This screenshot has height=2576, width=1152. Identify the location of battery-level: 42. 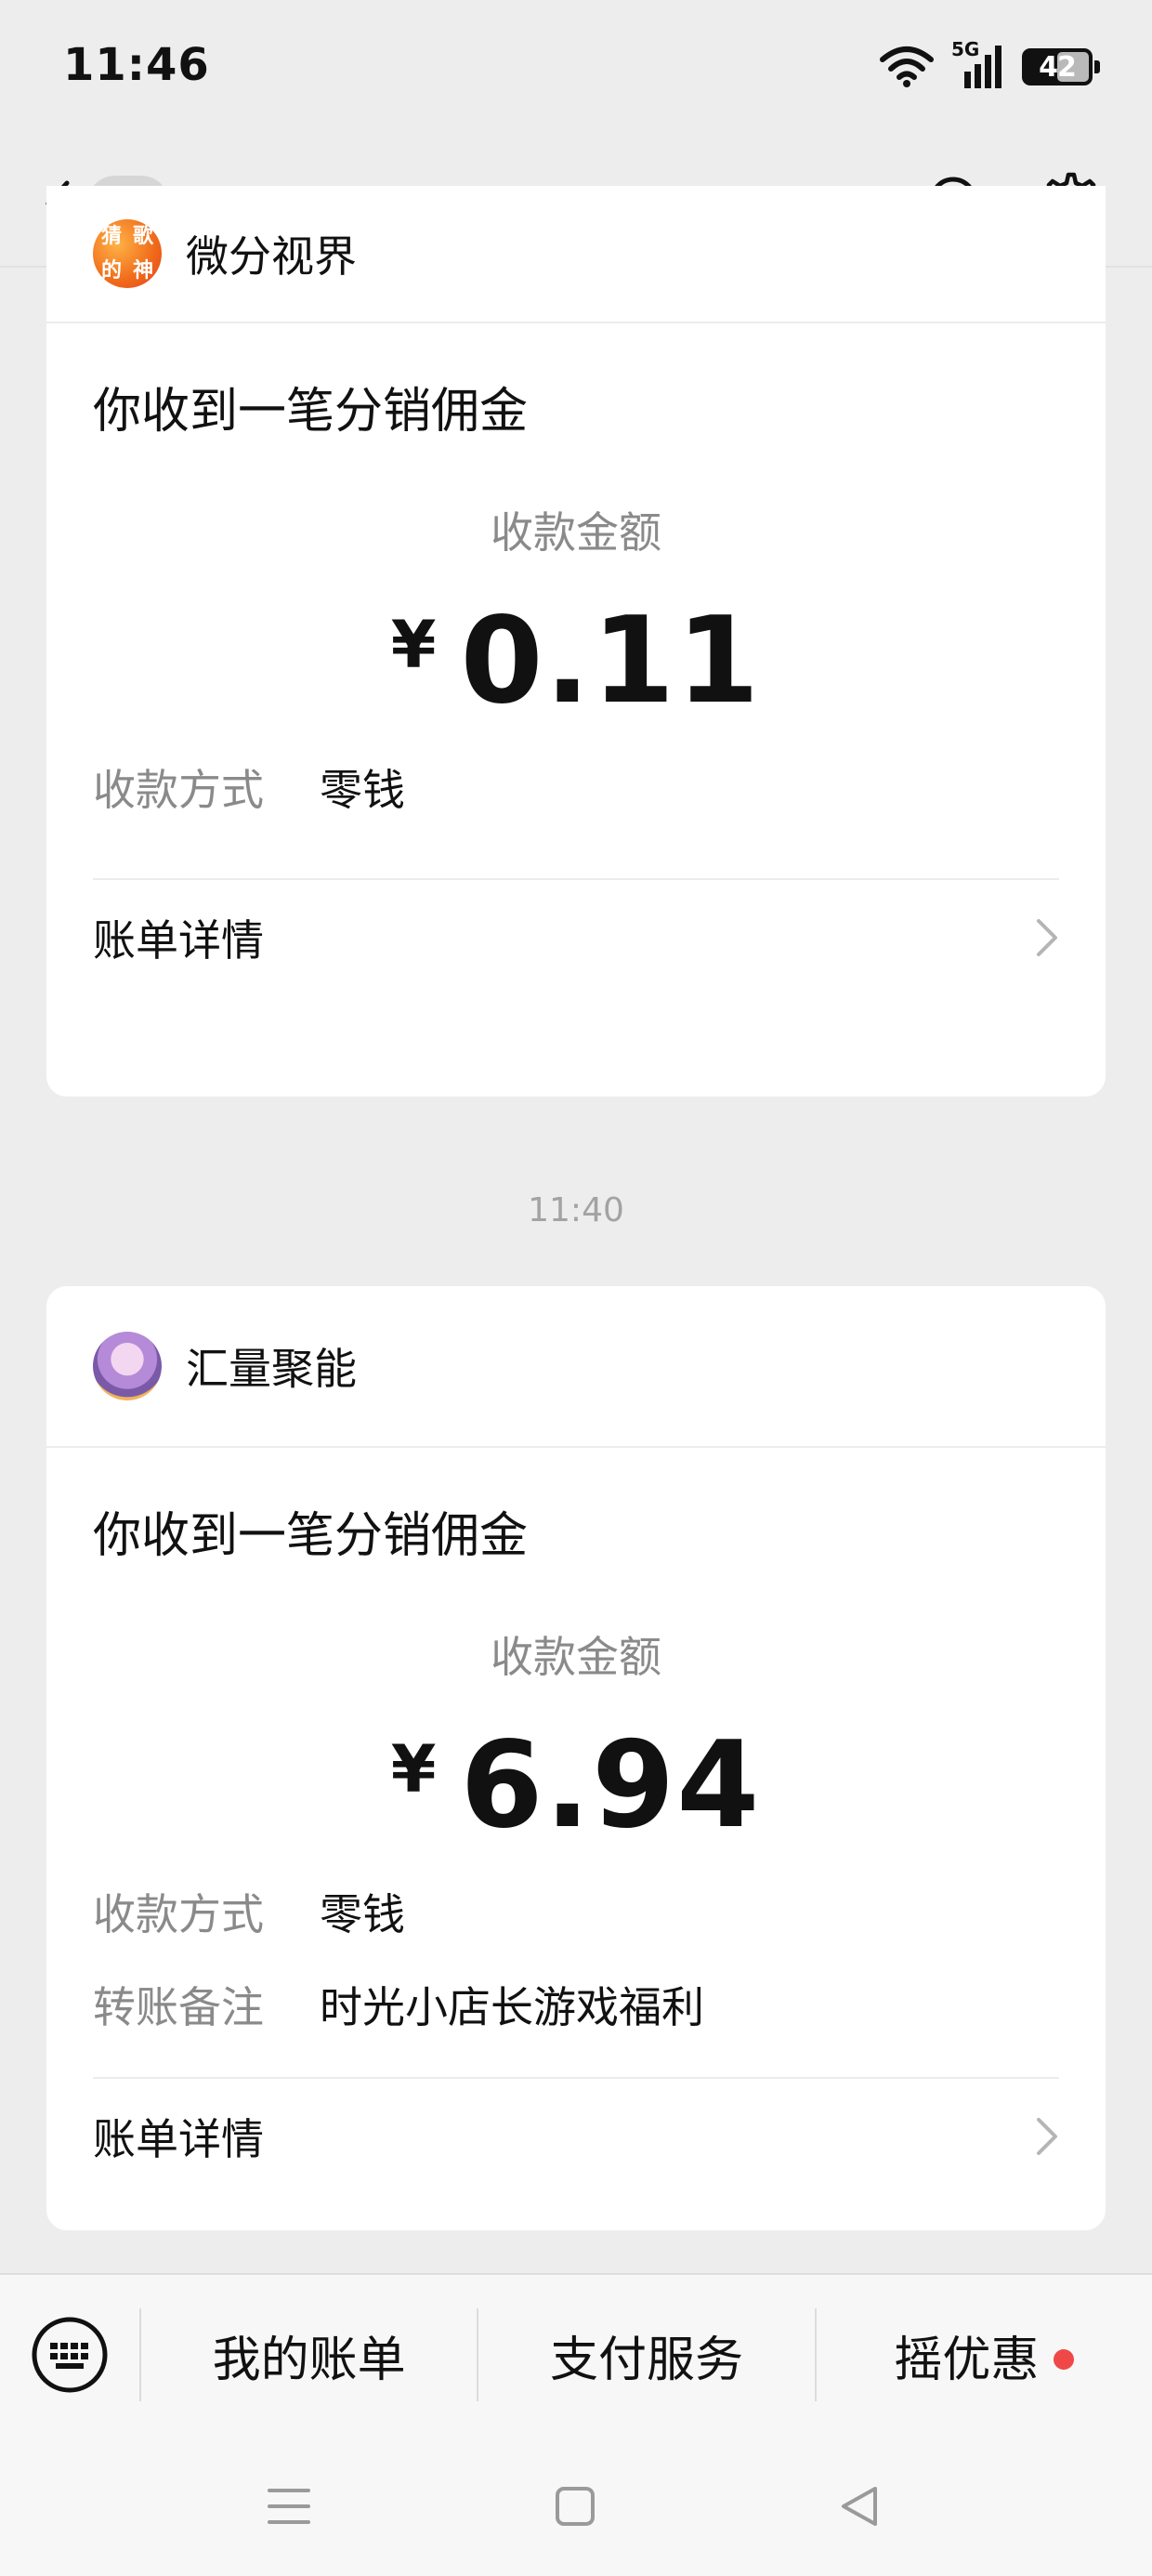
(1058, 67).